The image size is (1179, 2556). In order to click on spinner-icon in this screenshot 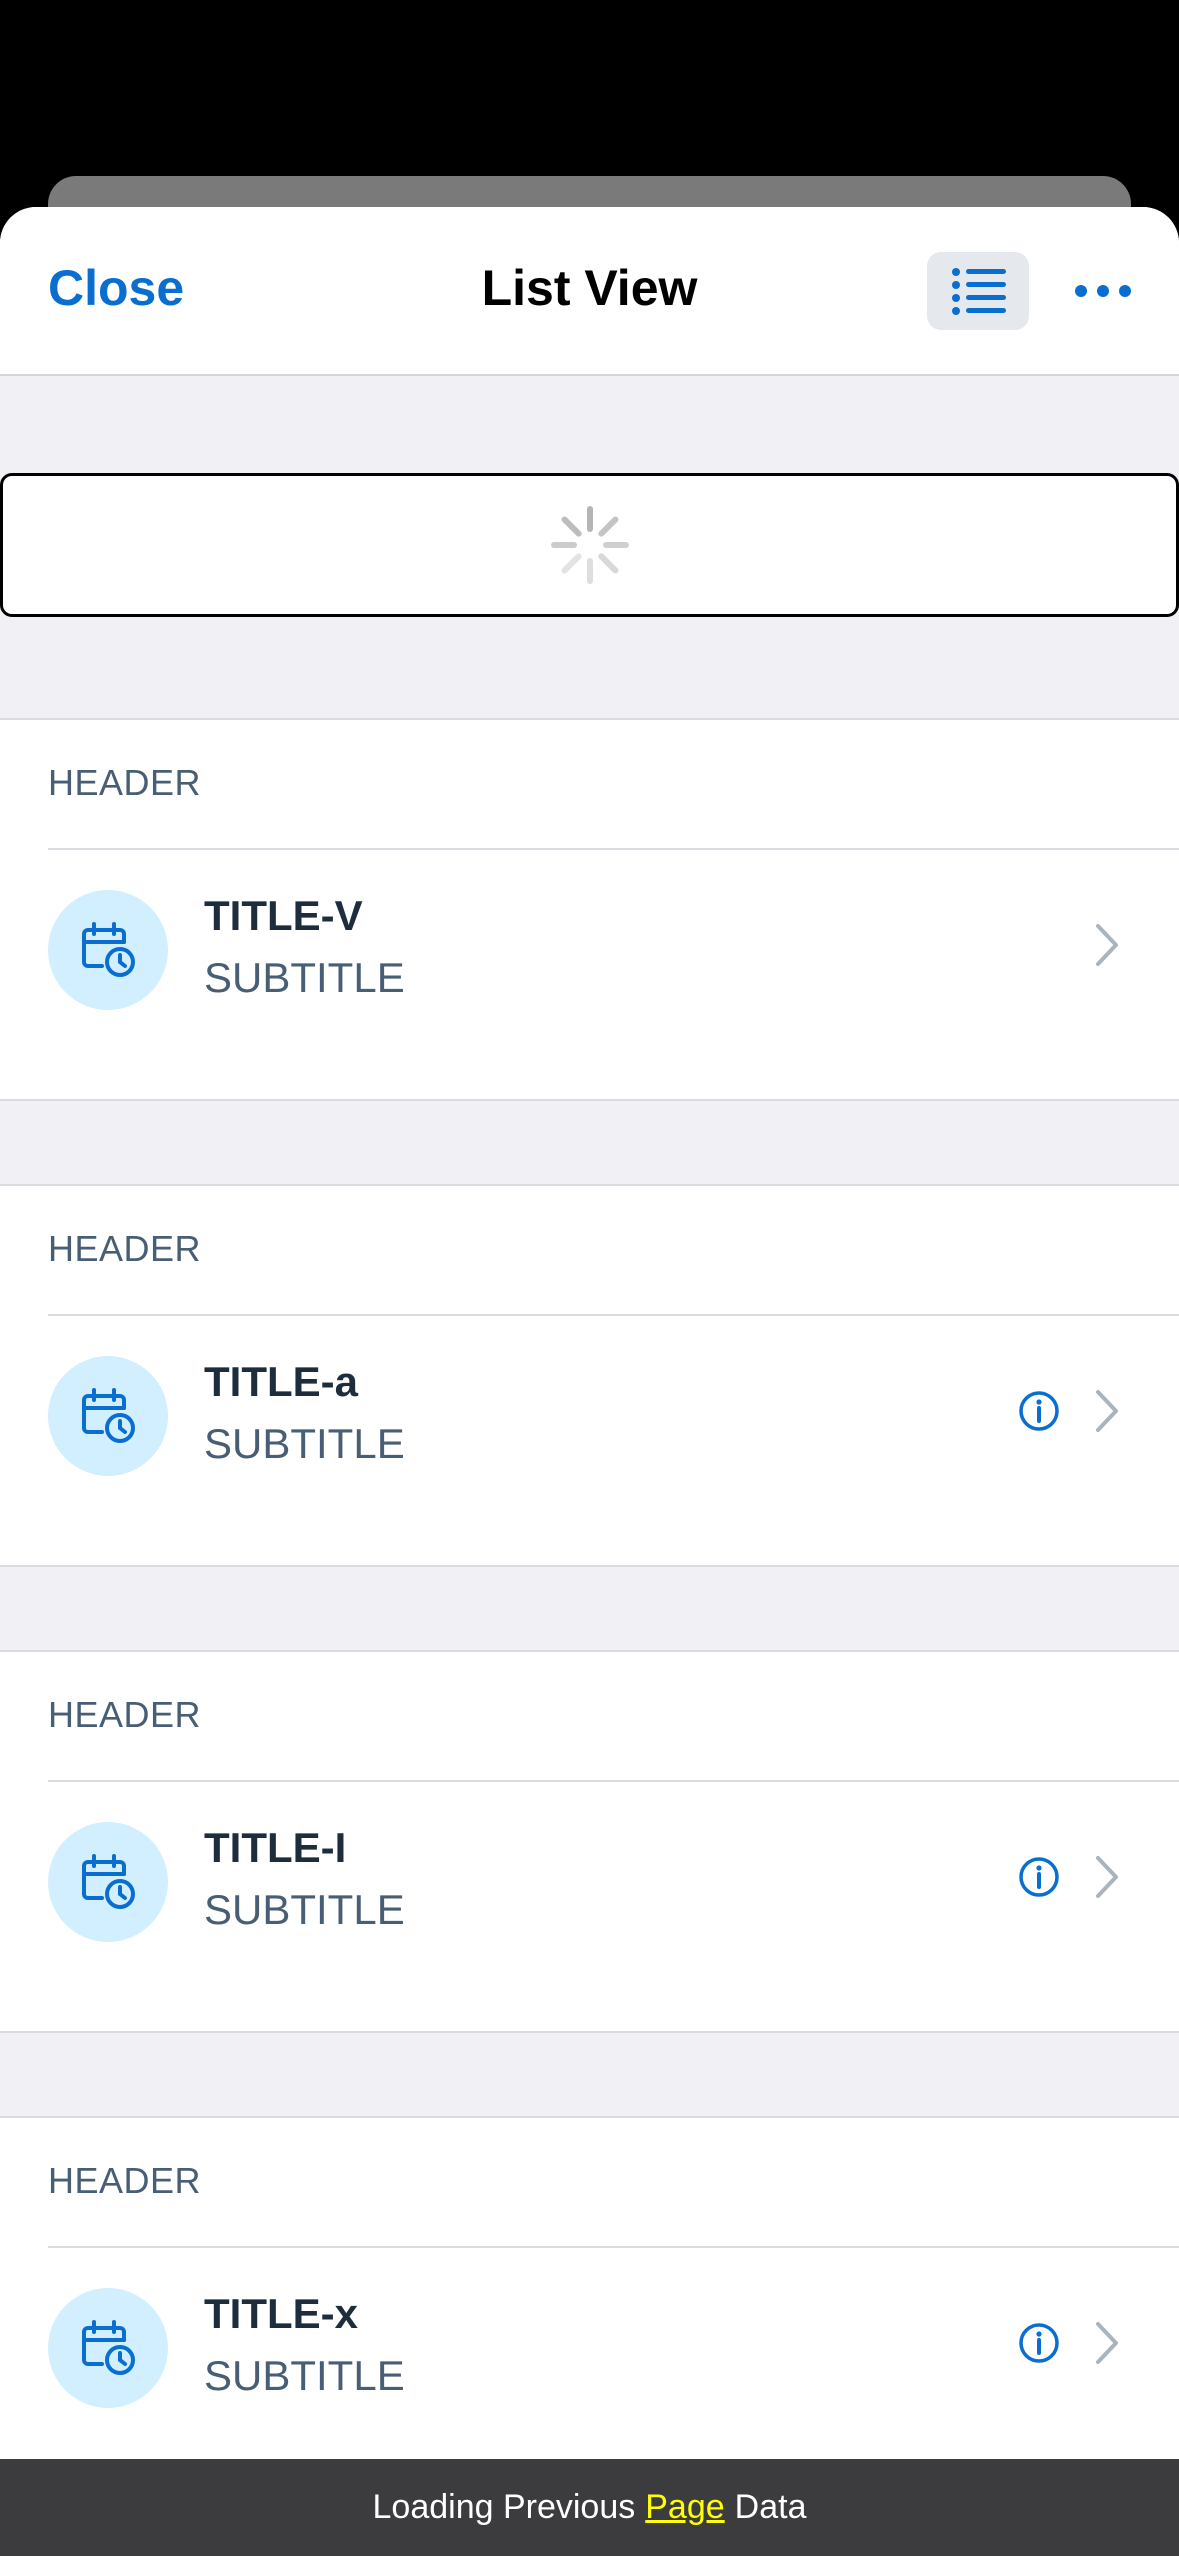, I will do `click(589, 545)`.